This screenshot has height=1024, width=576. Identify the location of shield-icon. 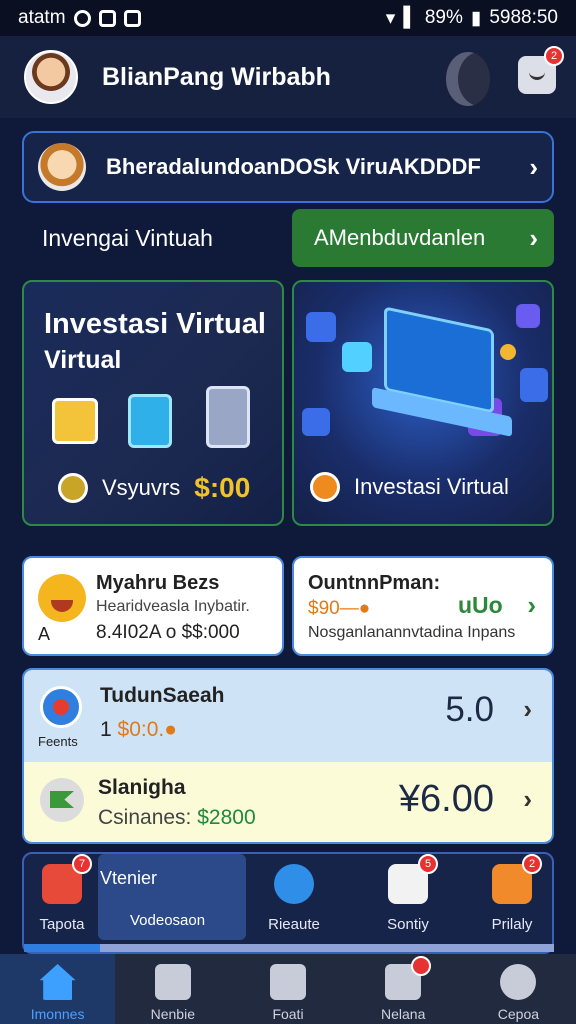
(288, 982).